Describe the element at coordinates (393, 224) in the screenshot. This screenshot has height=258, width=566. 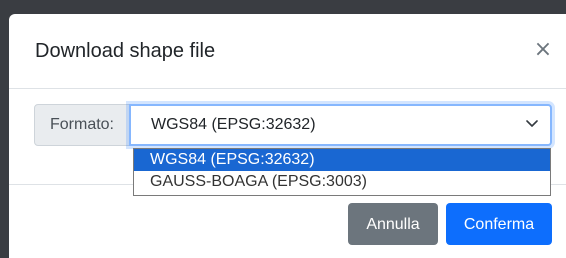
I see `cancel-button: Annulla` at that location.